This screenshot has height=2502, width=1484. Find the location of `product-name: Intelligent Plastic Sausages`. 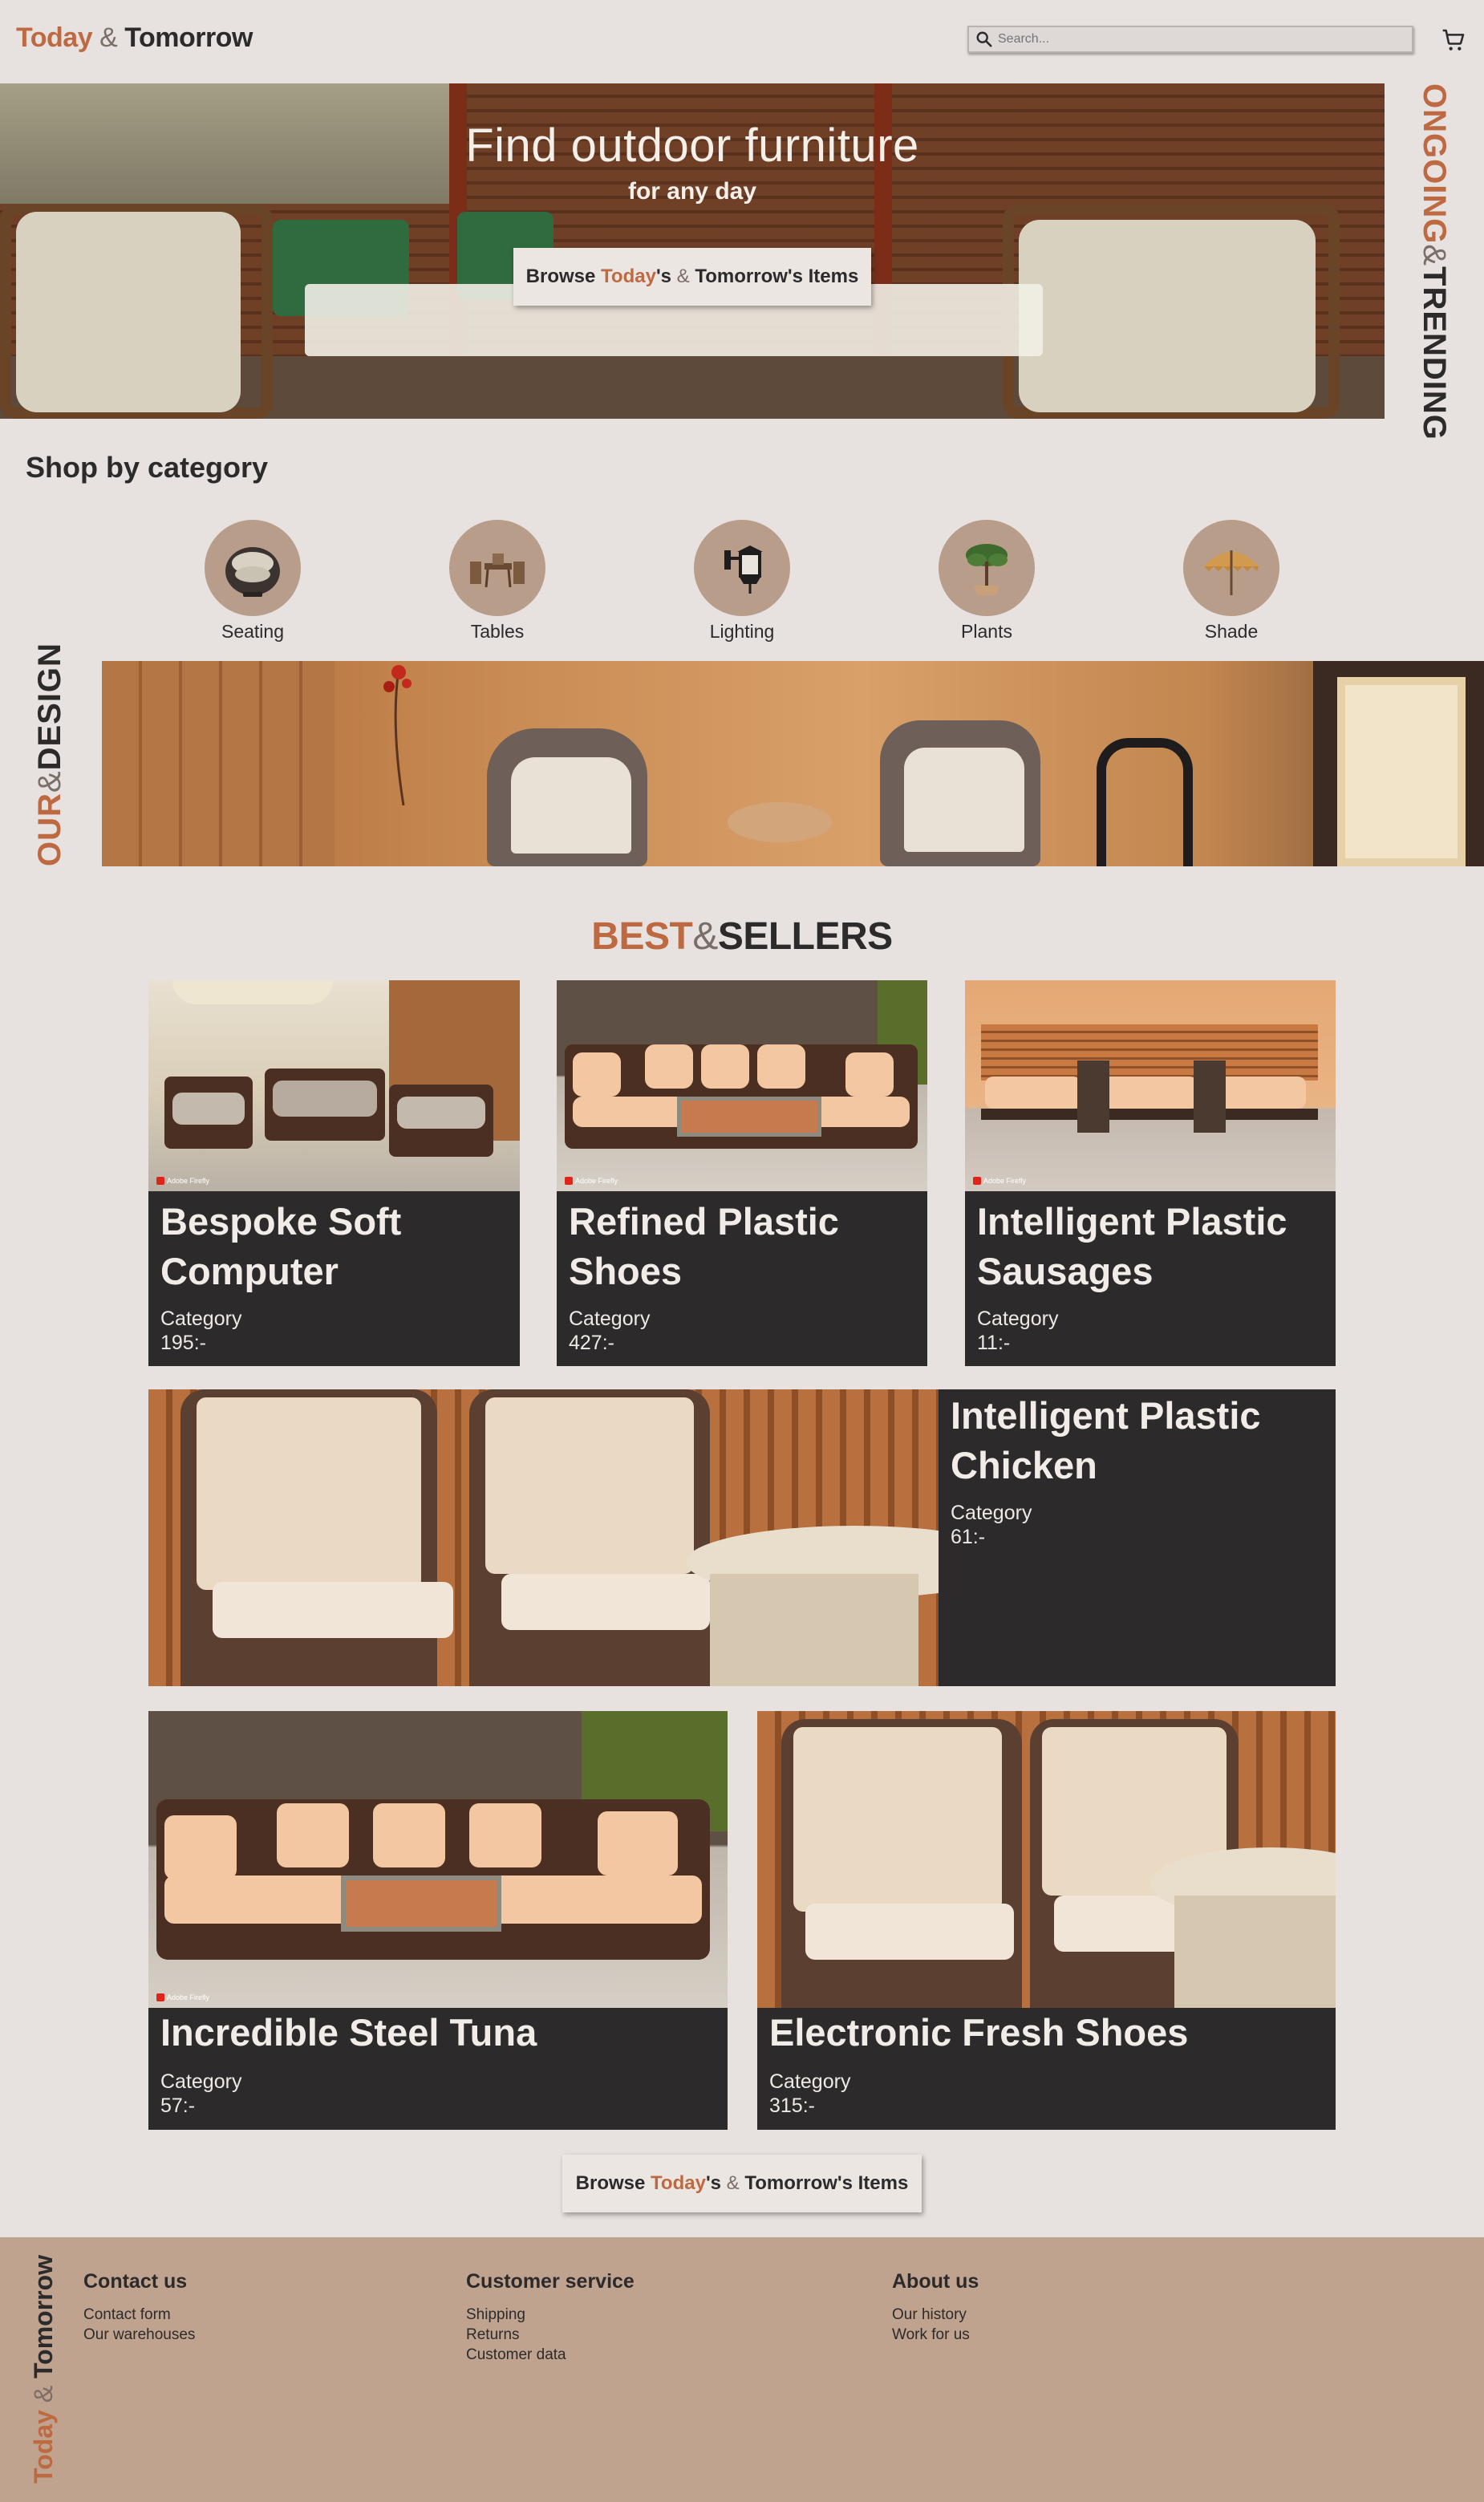

product-name: Intelligent Plastic Sausages is located at coordinates (1153, 1246).